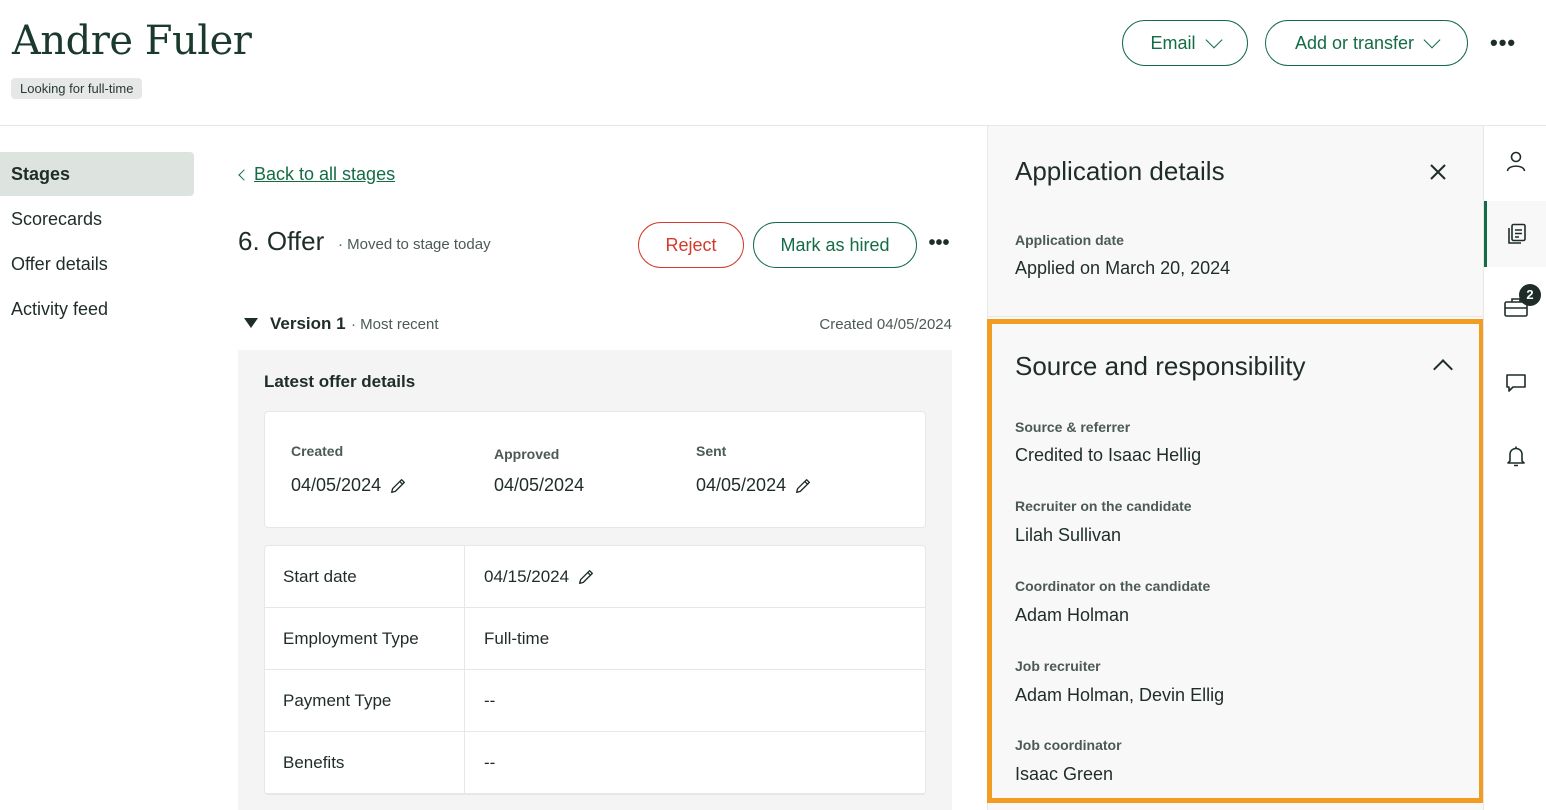  Describe the element at coordinates (595, 763) in the screenshot. I see `table-row: Benefits --` at that location.